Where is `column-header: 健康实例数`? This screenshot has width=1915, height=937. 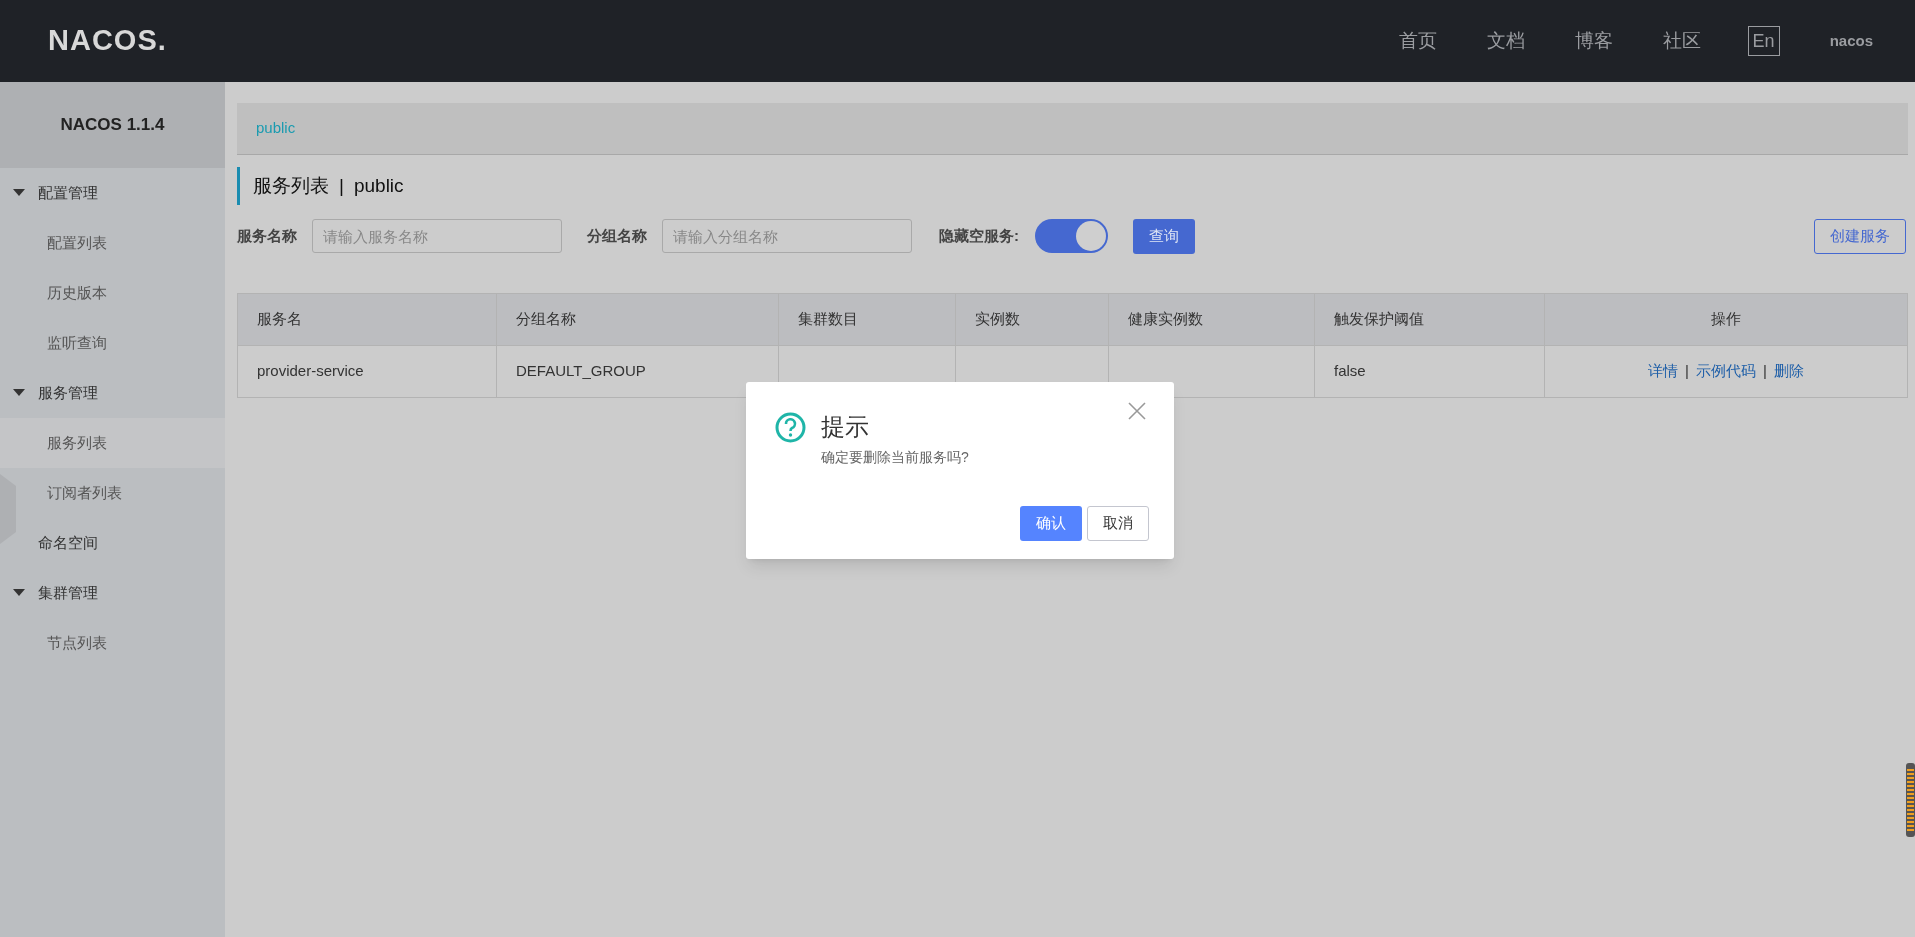 column-header: 健康实例数 is located at coordinates (1211, 319).